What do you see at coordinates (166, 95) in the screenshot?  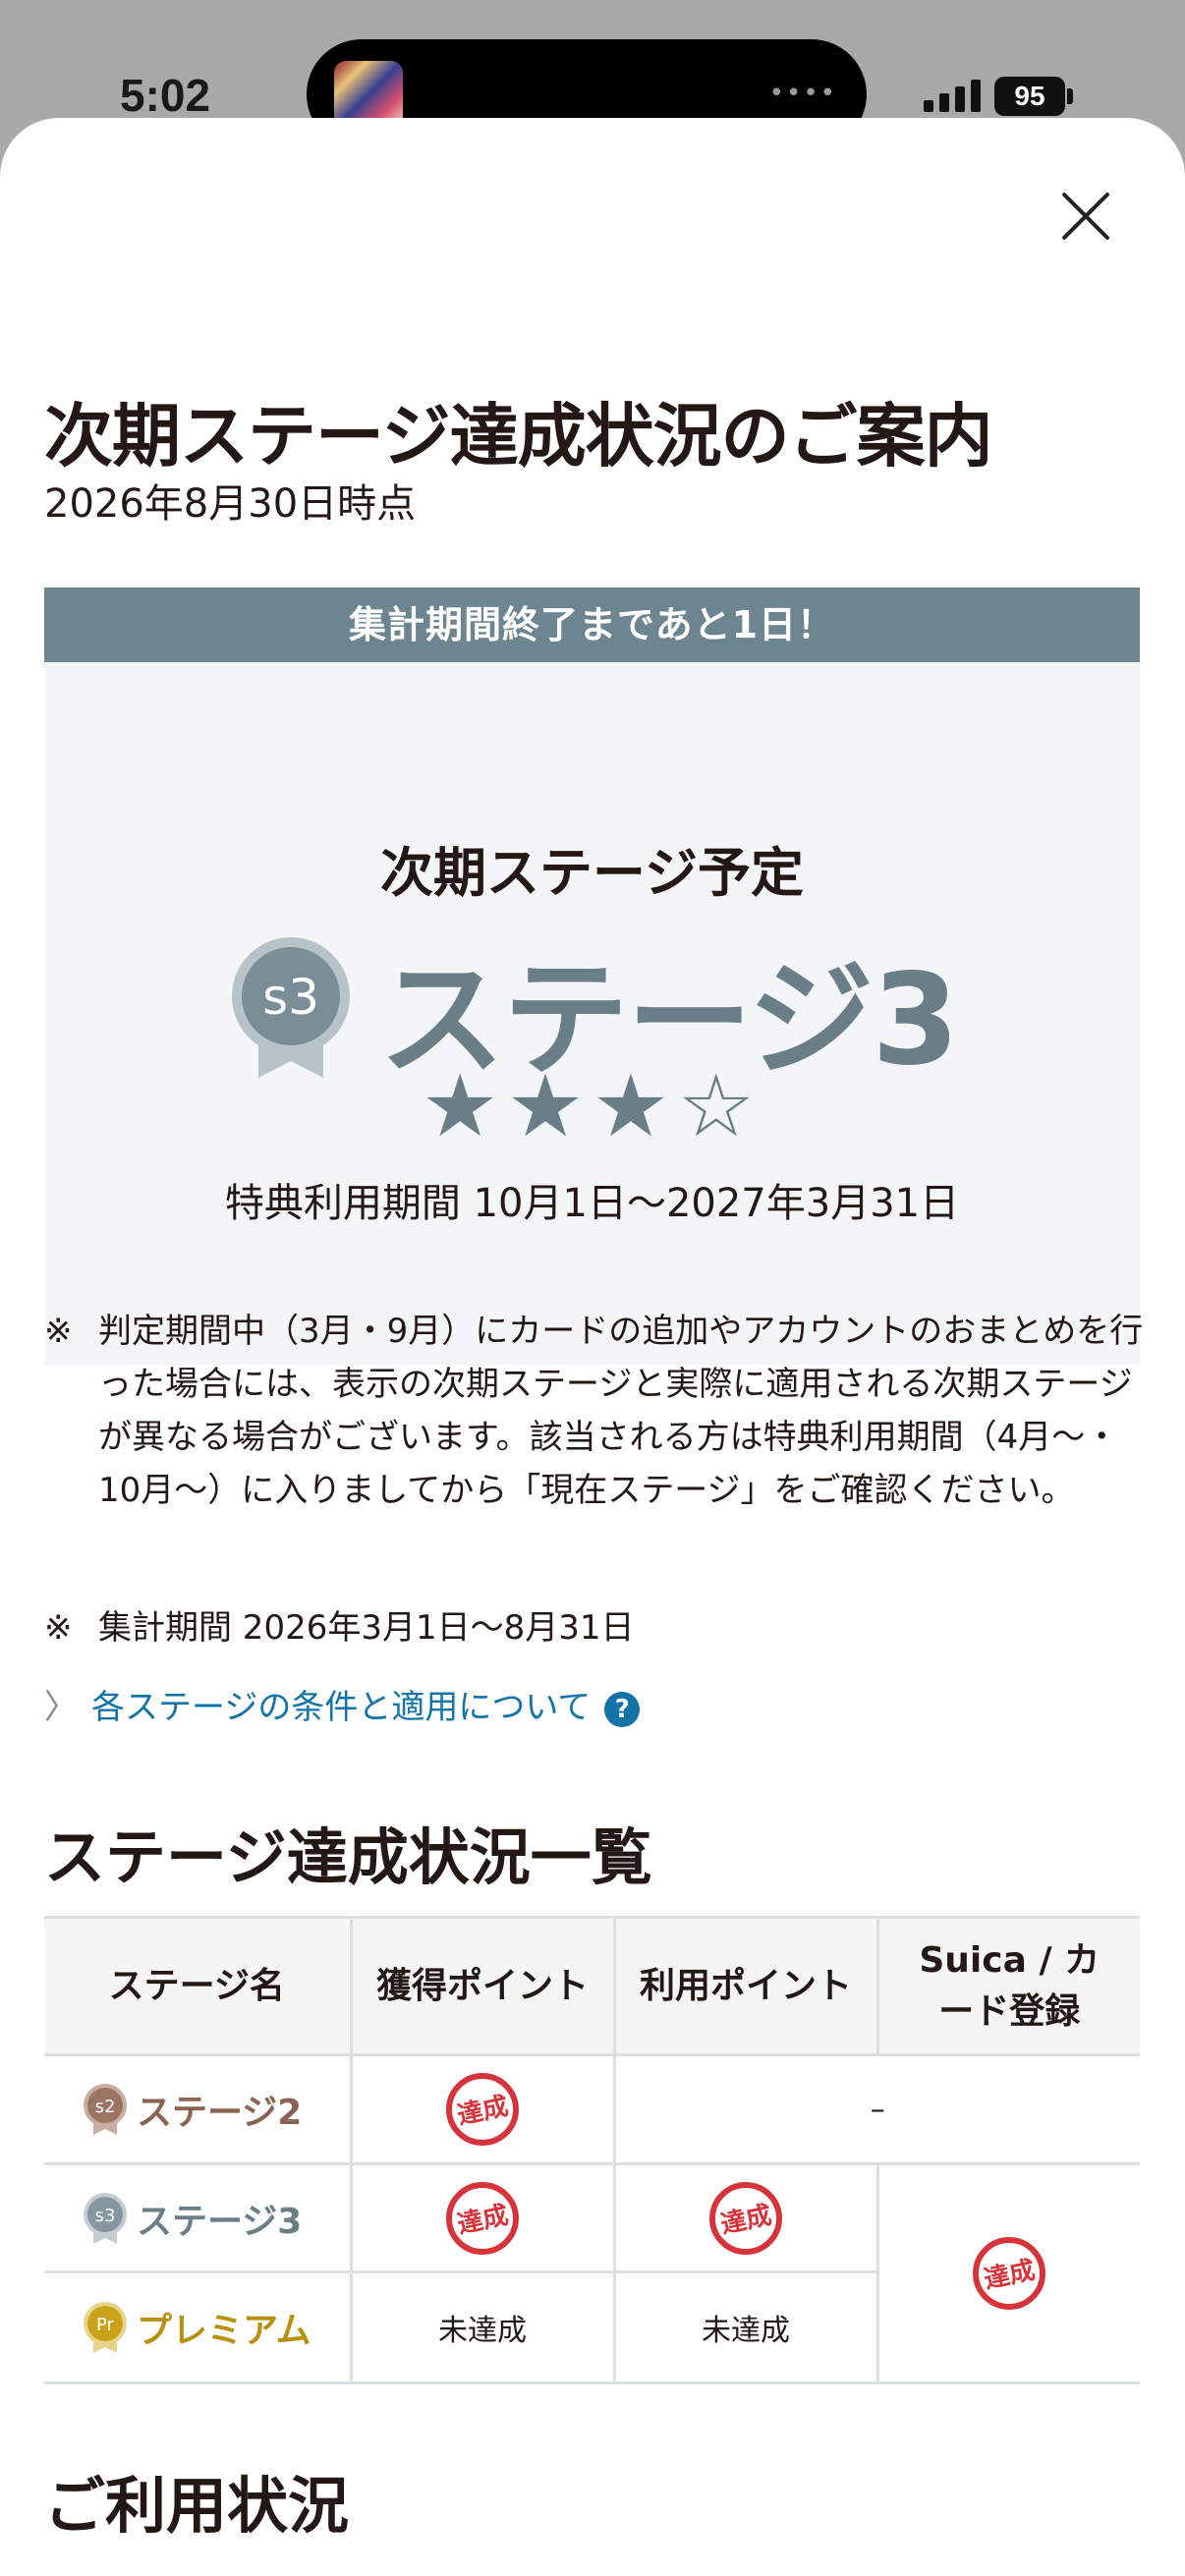 I see `status-time: 5:02` at bounding box center [166, 95].